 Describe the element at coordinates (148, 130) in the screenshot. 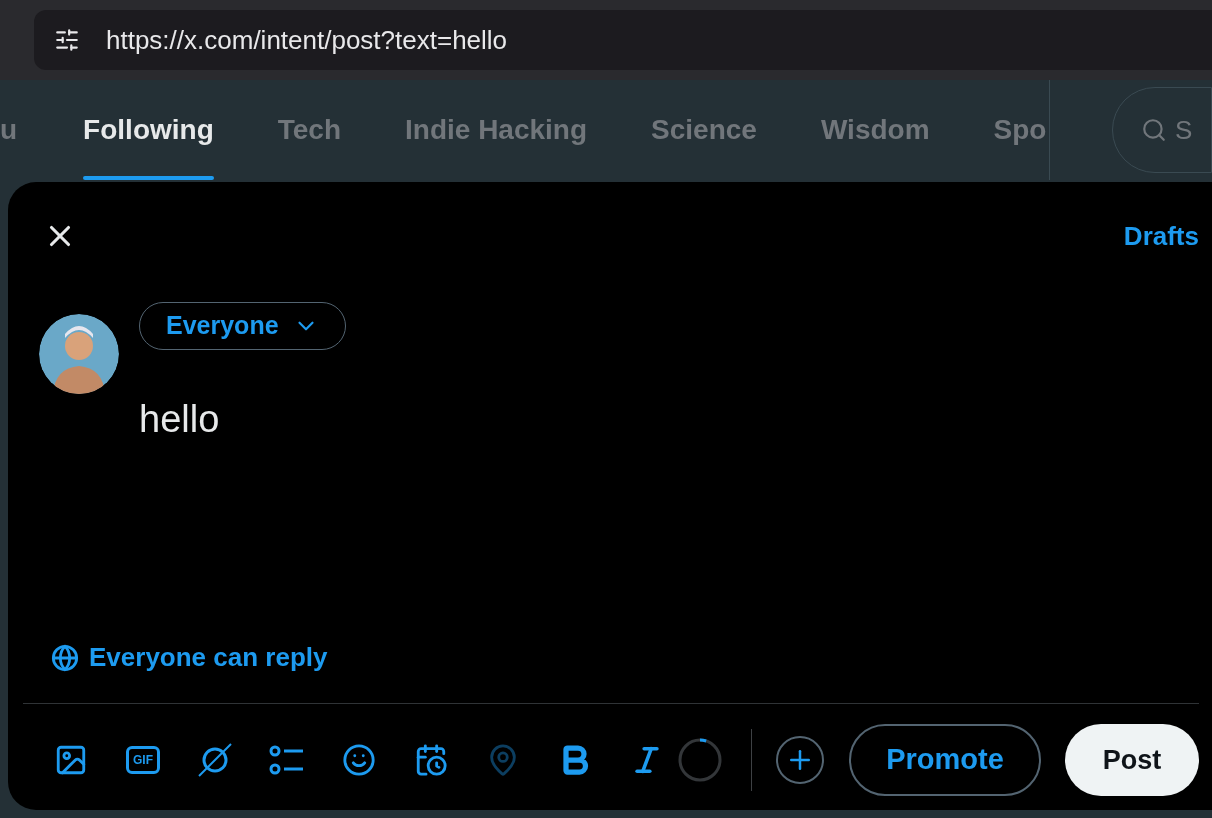

I see `tab: Following` at that location.